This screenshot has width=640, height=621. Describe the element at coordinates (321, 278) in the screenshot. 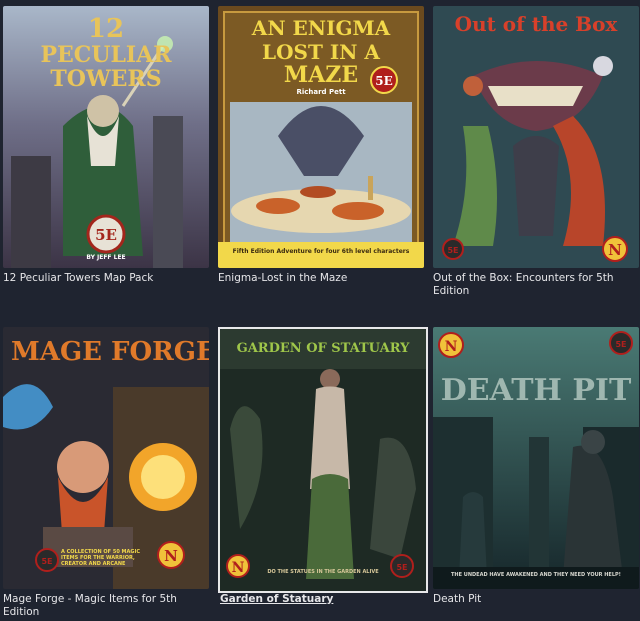

I see `product-title: Enigma-Lost in the Maze` at that location.